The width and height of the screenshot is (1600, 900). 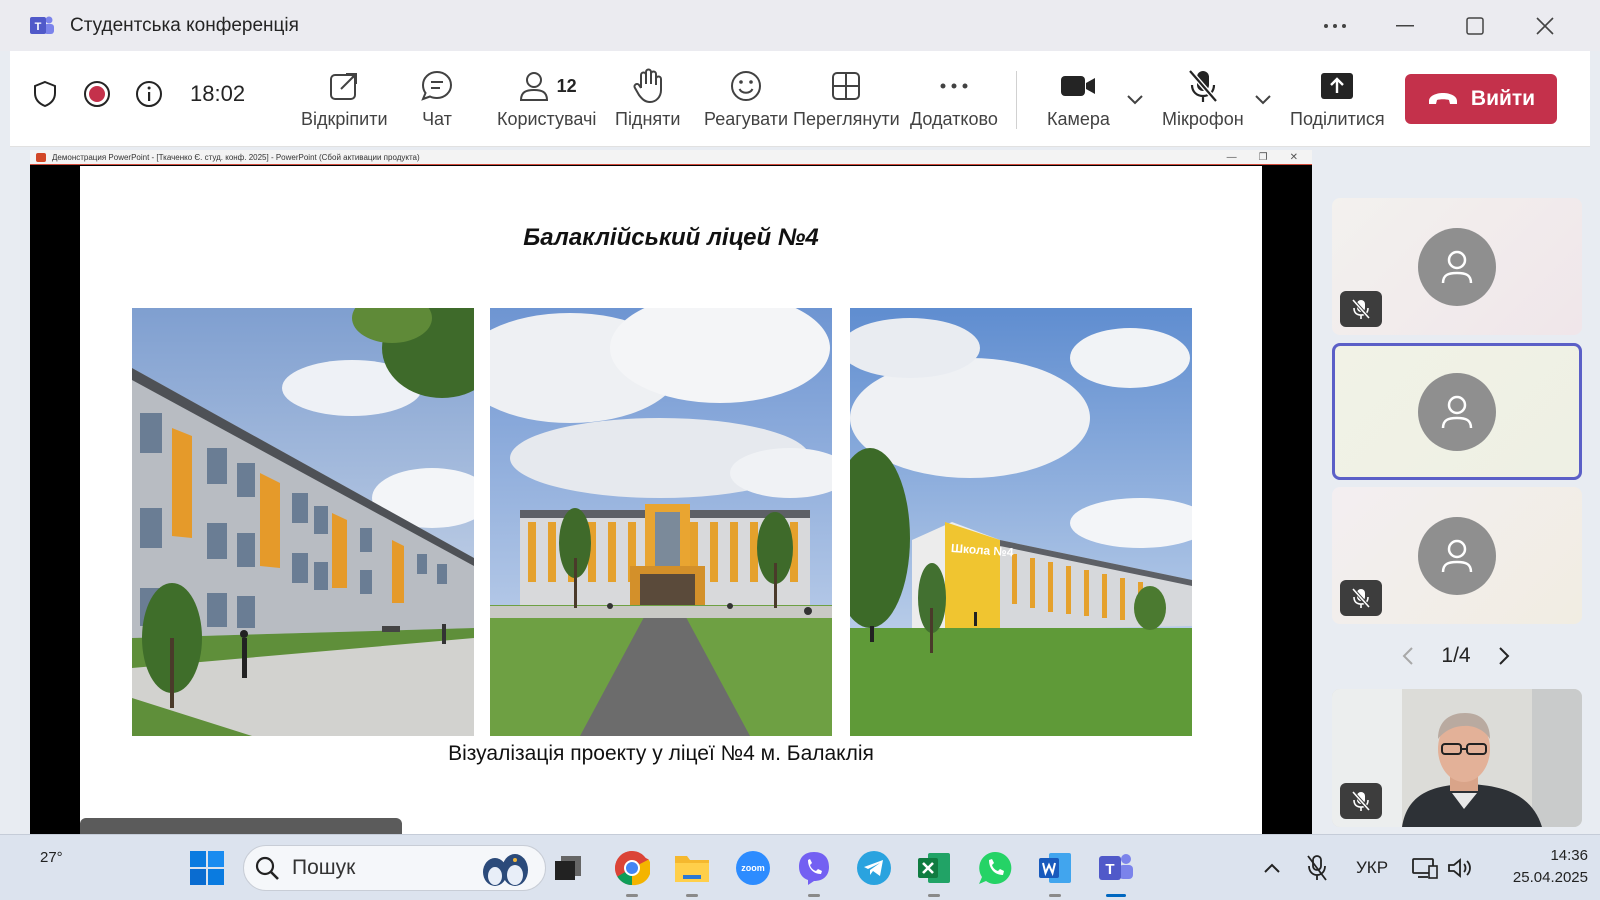 I want to click on share-screen-icon, so click(x=1337, y=86).